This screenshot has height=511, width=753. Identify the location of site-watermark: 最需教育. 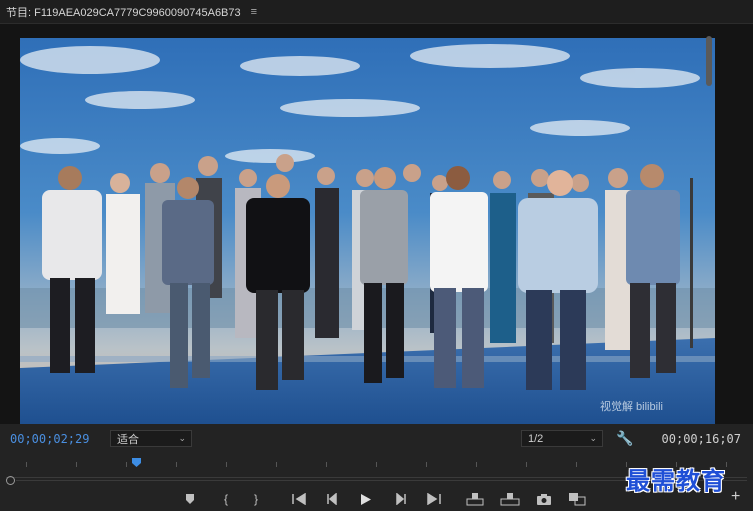
(676, 480).